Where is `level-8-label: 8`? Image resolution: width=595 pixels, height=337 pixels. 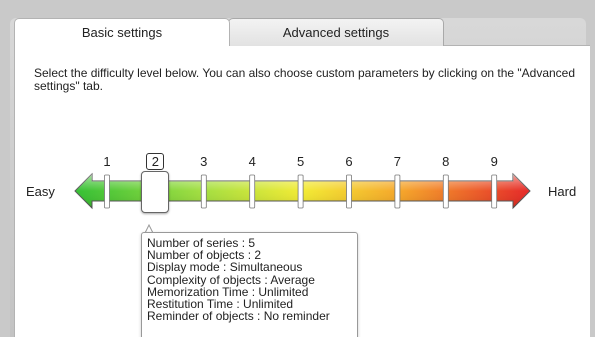
level-8-label: 8 is located at coordinates (446, 161).